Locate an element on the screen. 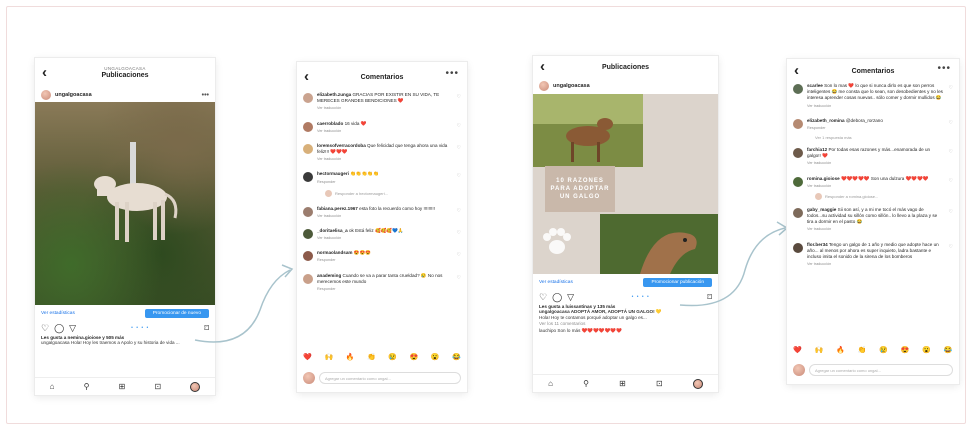  comment-user: gaby_maggie is located at coordinates (821, 209).